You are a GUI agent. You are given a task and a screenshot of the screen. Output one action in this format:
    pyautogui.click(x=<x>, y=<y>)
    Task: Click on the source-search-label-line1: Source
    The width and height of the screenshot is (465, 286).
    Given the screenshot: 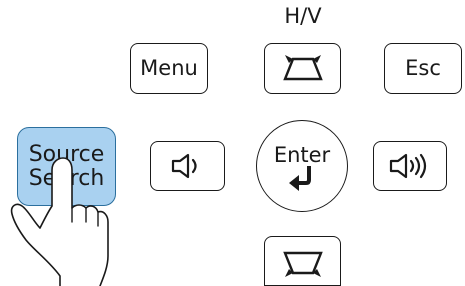 What is the action you would take?
    pyautogui.click(x=66, y=154)
    